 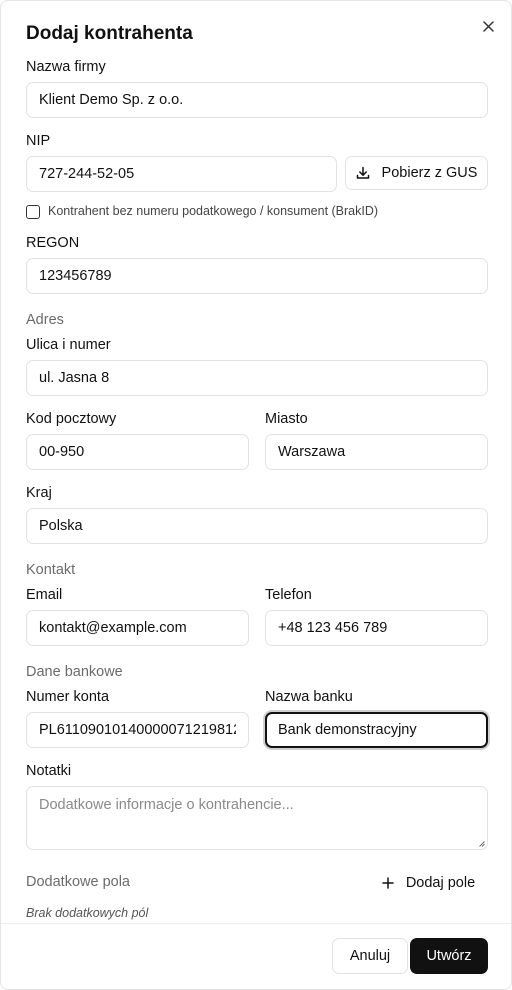 I want to click on street-input, so click(x=257, y=378).